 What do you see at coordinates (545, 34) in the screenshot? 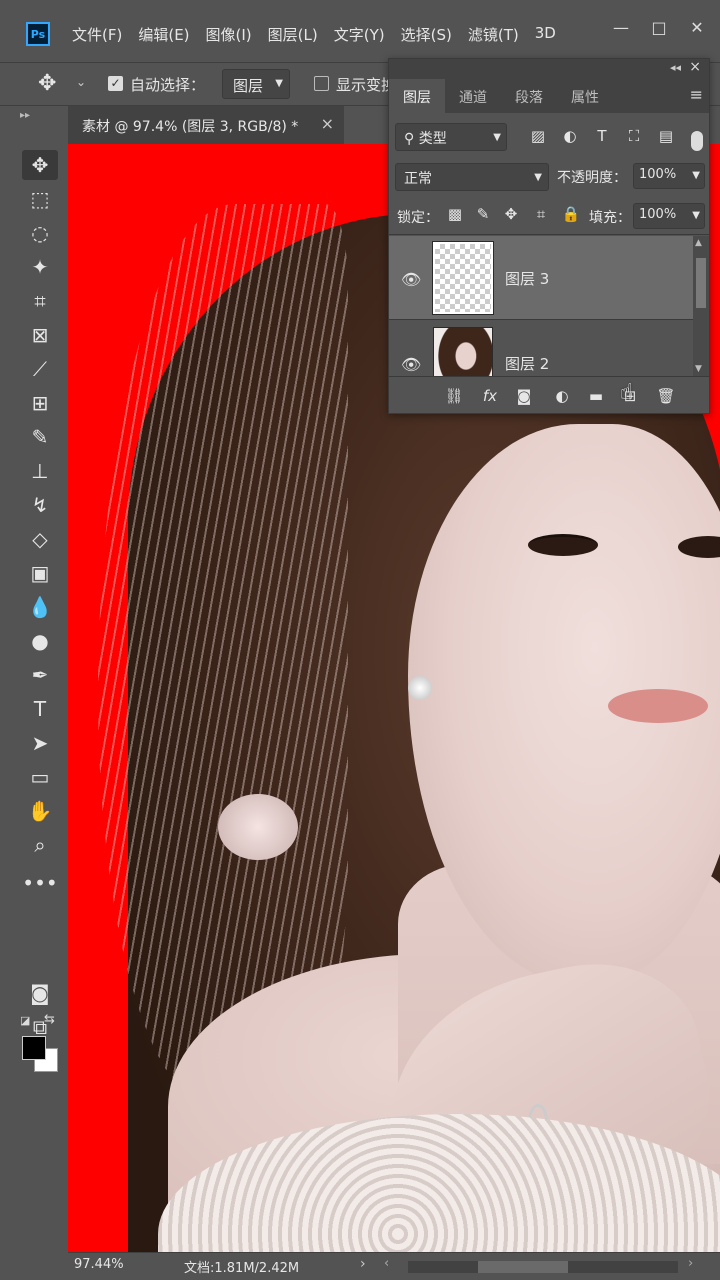
I see `menu-3d: 3D` at bounding box center [545, 34].